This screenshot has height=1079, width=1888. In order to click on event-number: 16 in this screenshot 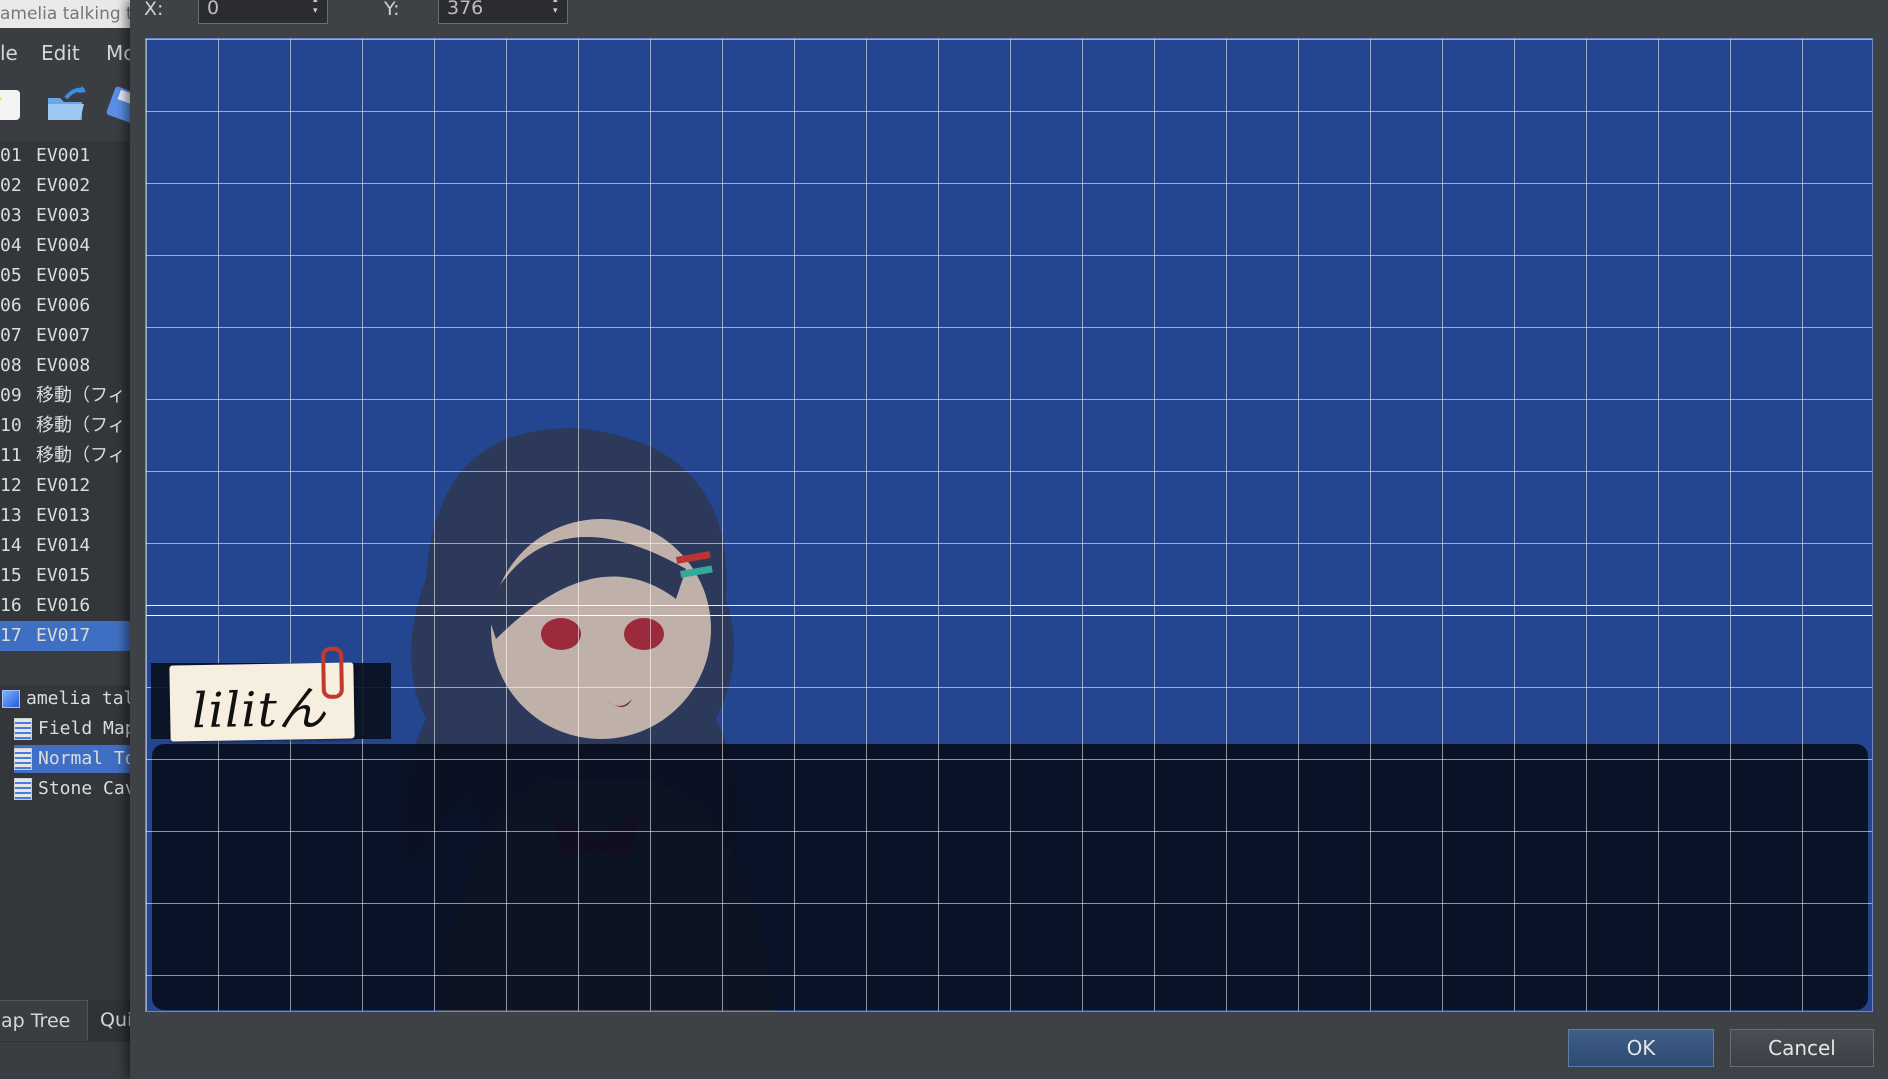, I will do `click(11, 605)`.